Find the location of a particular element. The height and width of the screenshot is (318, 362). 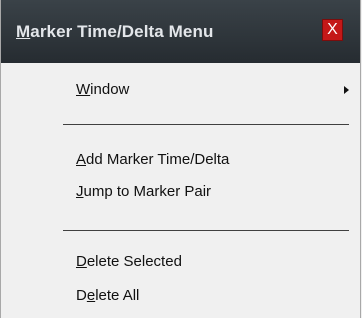

menu-item-delete-all-label: Delete All is located at coordinates (107, 295).